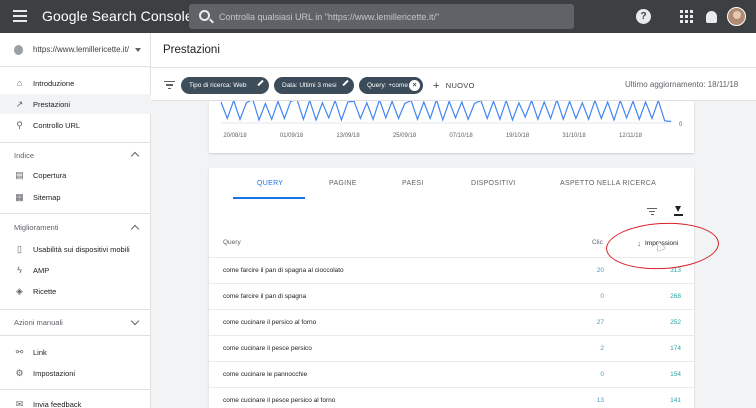 Image resolution: width=756 pixels, height=408 pixels. What do you see at coordinates (40, 352) in the screenshot?
I see `sidebar-item-label: Link` at bounding box center [40, 352].